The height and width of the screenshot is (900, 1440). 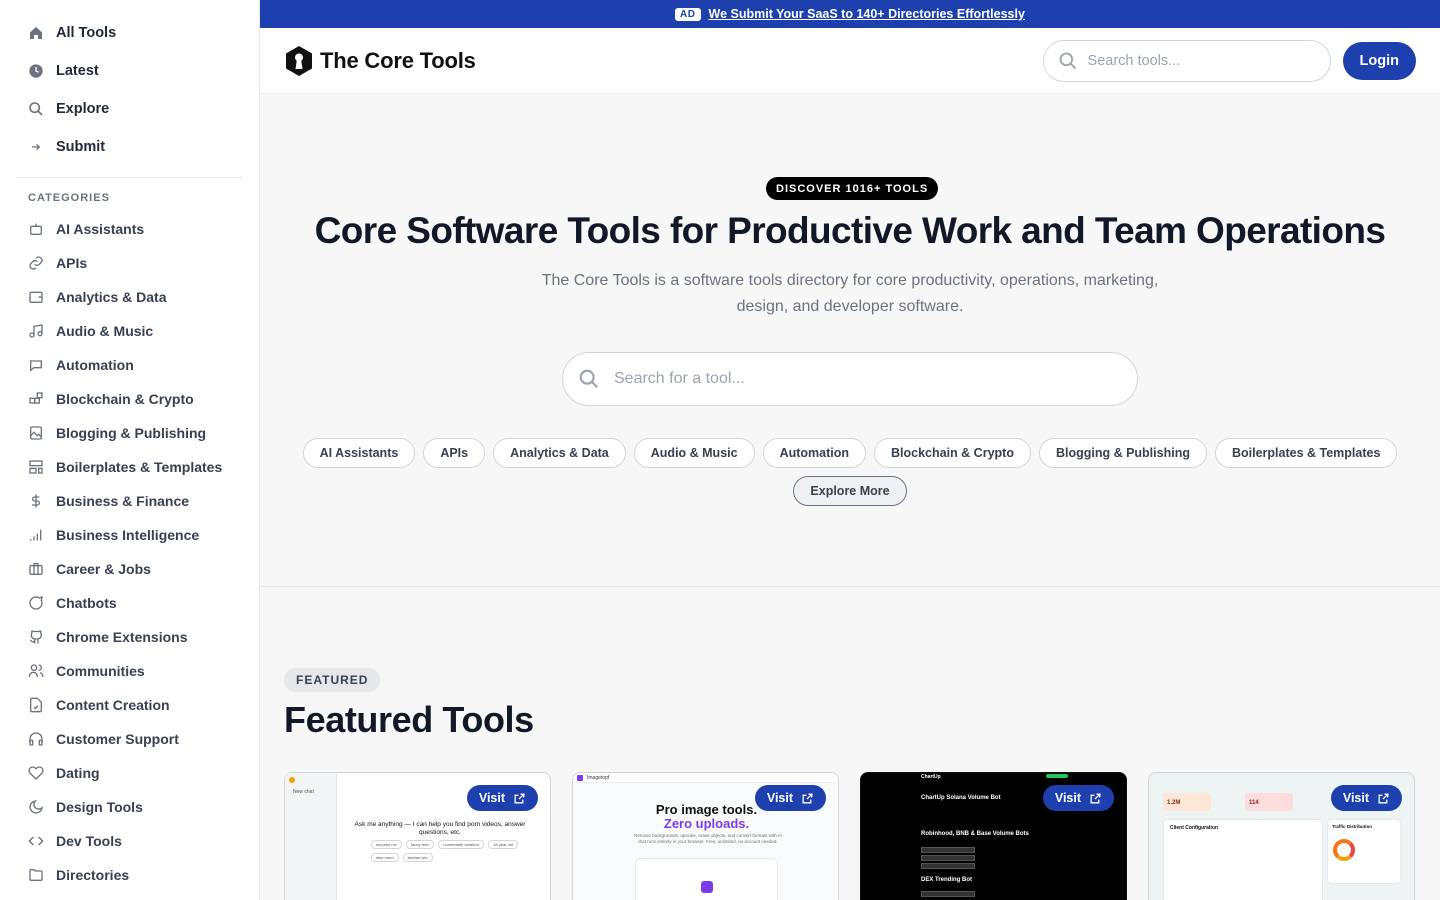 What do you see at coordinates (36, 71) in the screenshot?
I see `clock-icon` at bounding box center [36, 71].